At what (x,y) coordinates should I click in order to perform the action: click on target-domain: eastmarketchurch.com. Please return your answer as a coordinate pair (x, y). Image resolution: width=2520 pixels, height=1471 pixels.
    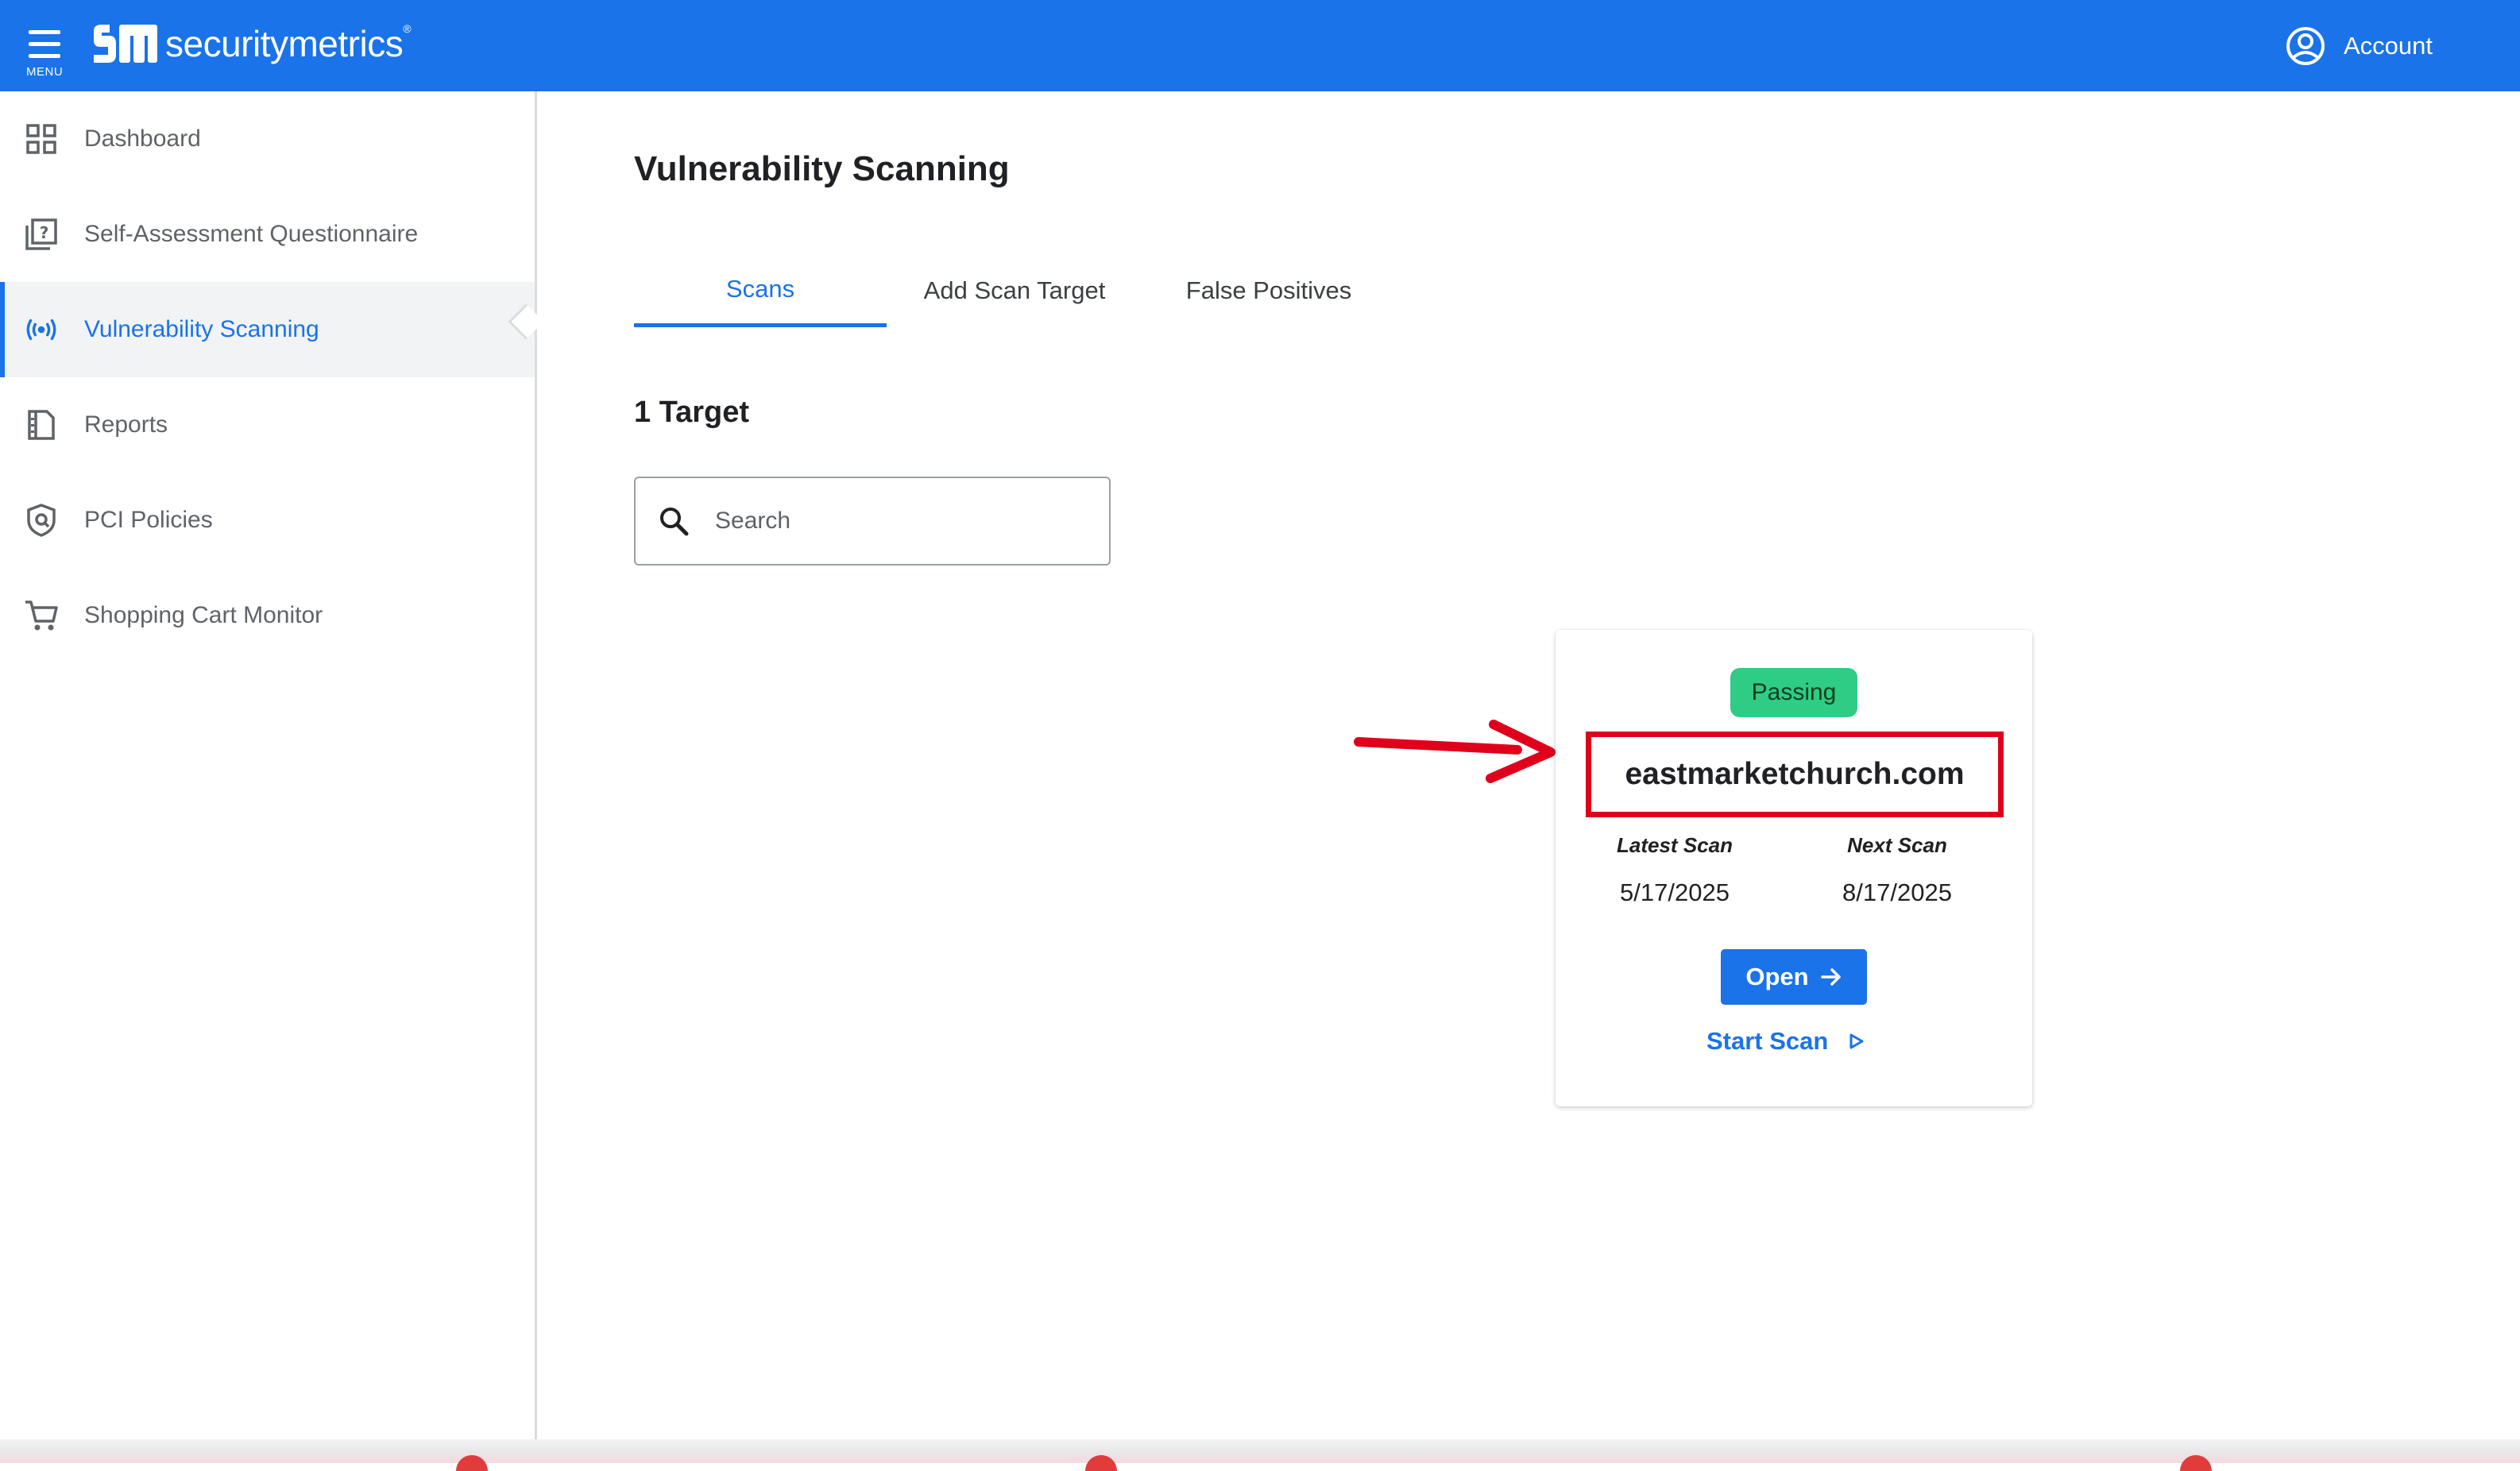
    Looking at the image, I should click on (1795, 774).